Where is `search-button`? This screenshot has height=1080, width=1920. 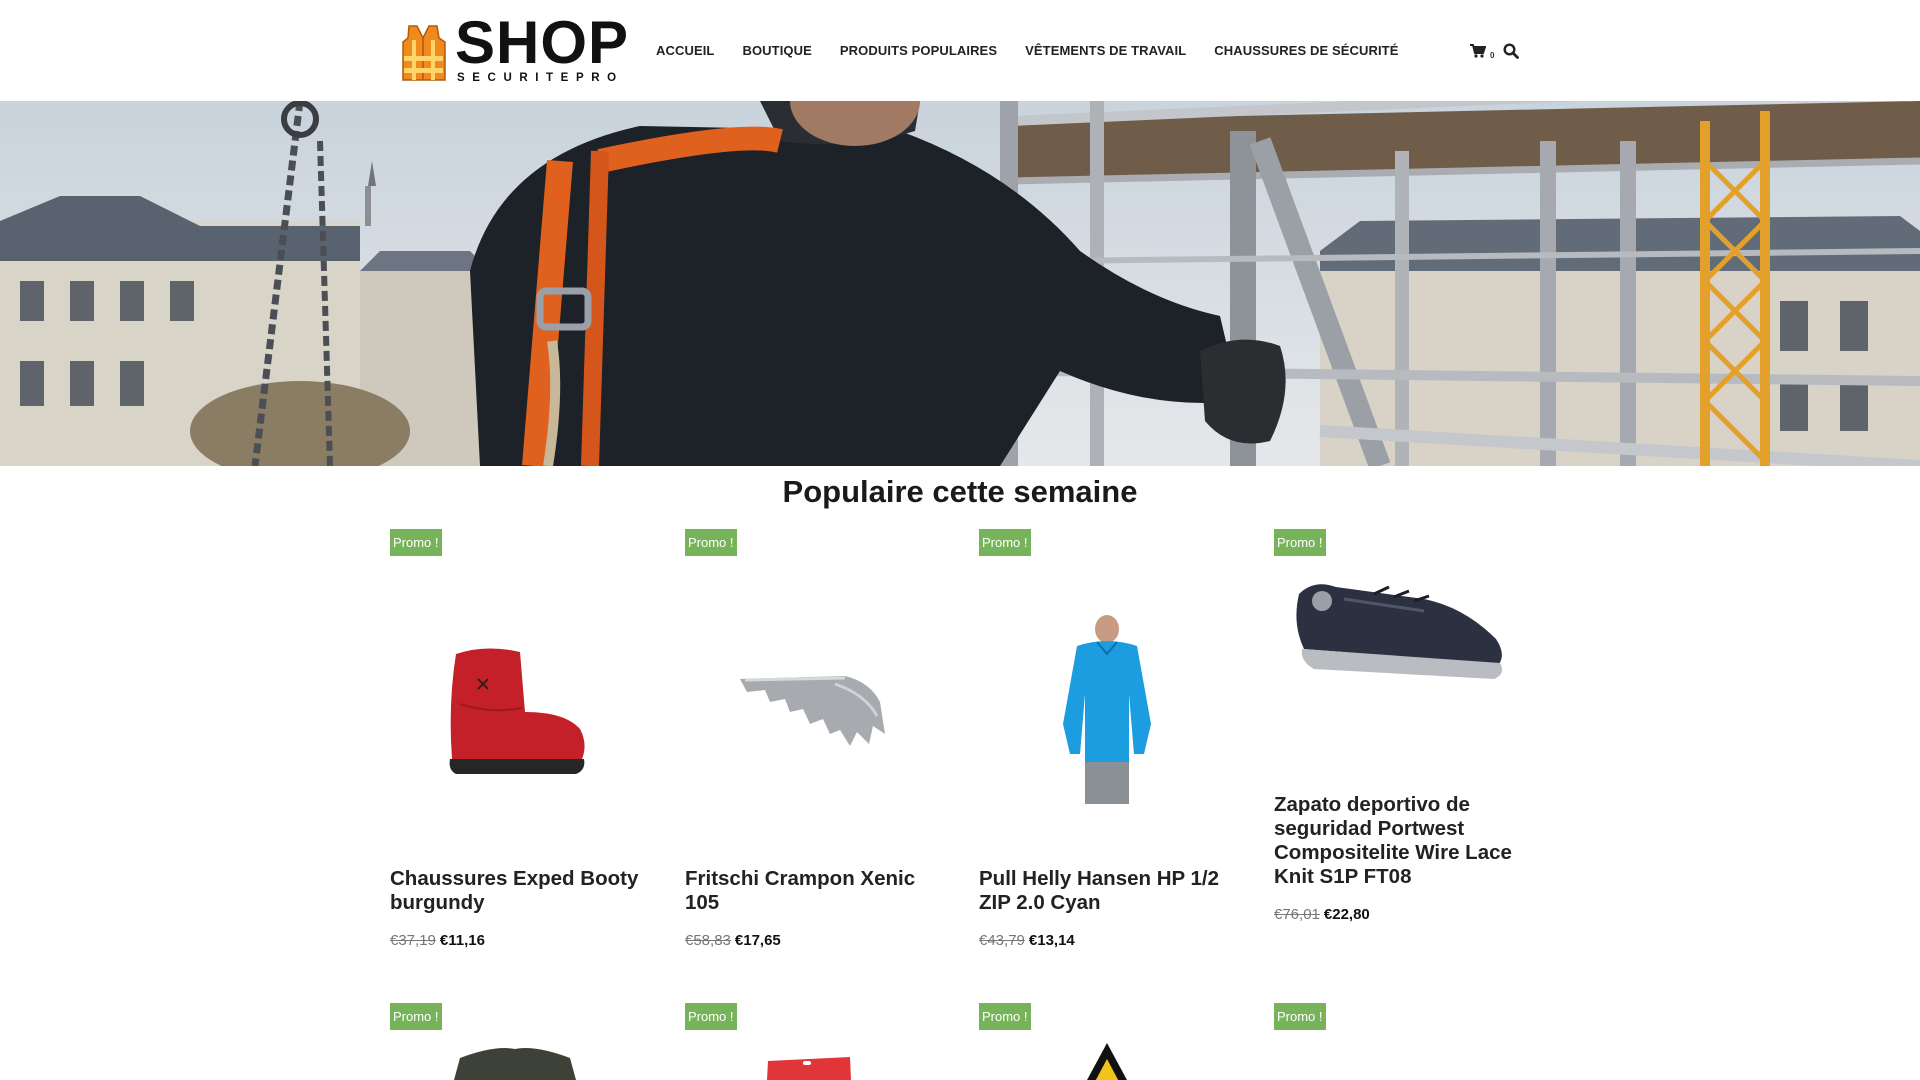 search-button is located at coordinates (1512, 52).